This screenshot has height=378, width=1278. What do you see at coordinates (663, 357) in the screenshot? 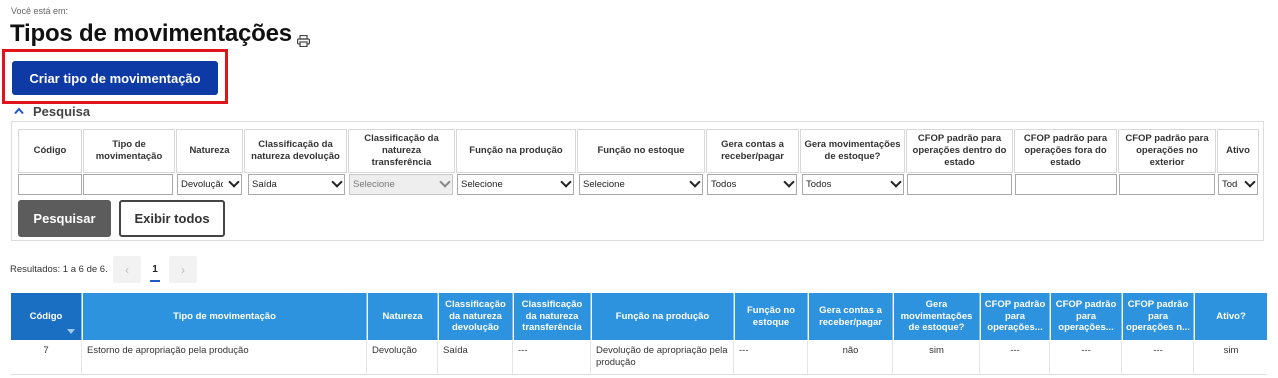
I see `table-cell-funcao-producao: Devolução de apropriação pela produção` at bounding box center [663, 357].